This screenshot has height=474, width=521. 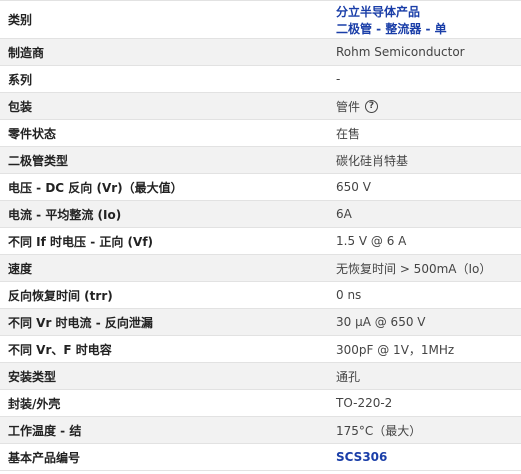 What do you see at coordinates (391, 28) in the screenshot?
I see `category-link-rectifiers: 二极管 - 整流器 - 单` at bounding box center [391, 28].